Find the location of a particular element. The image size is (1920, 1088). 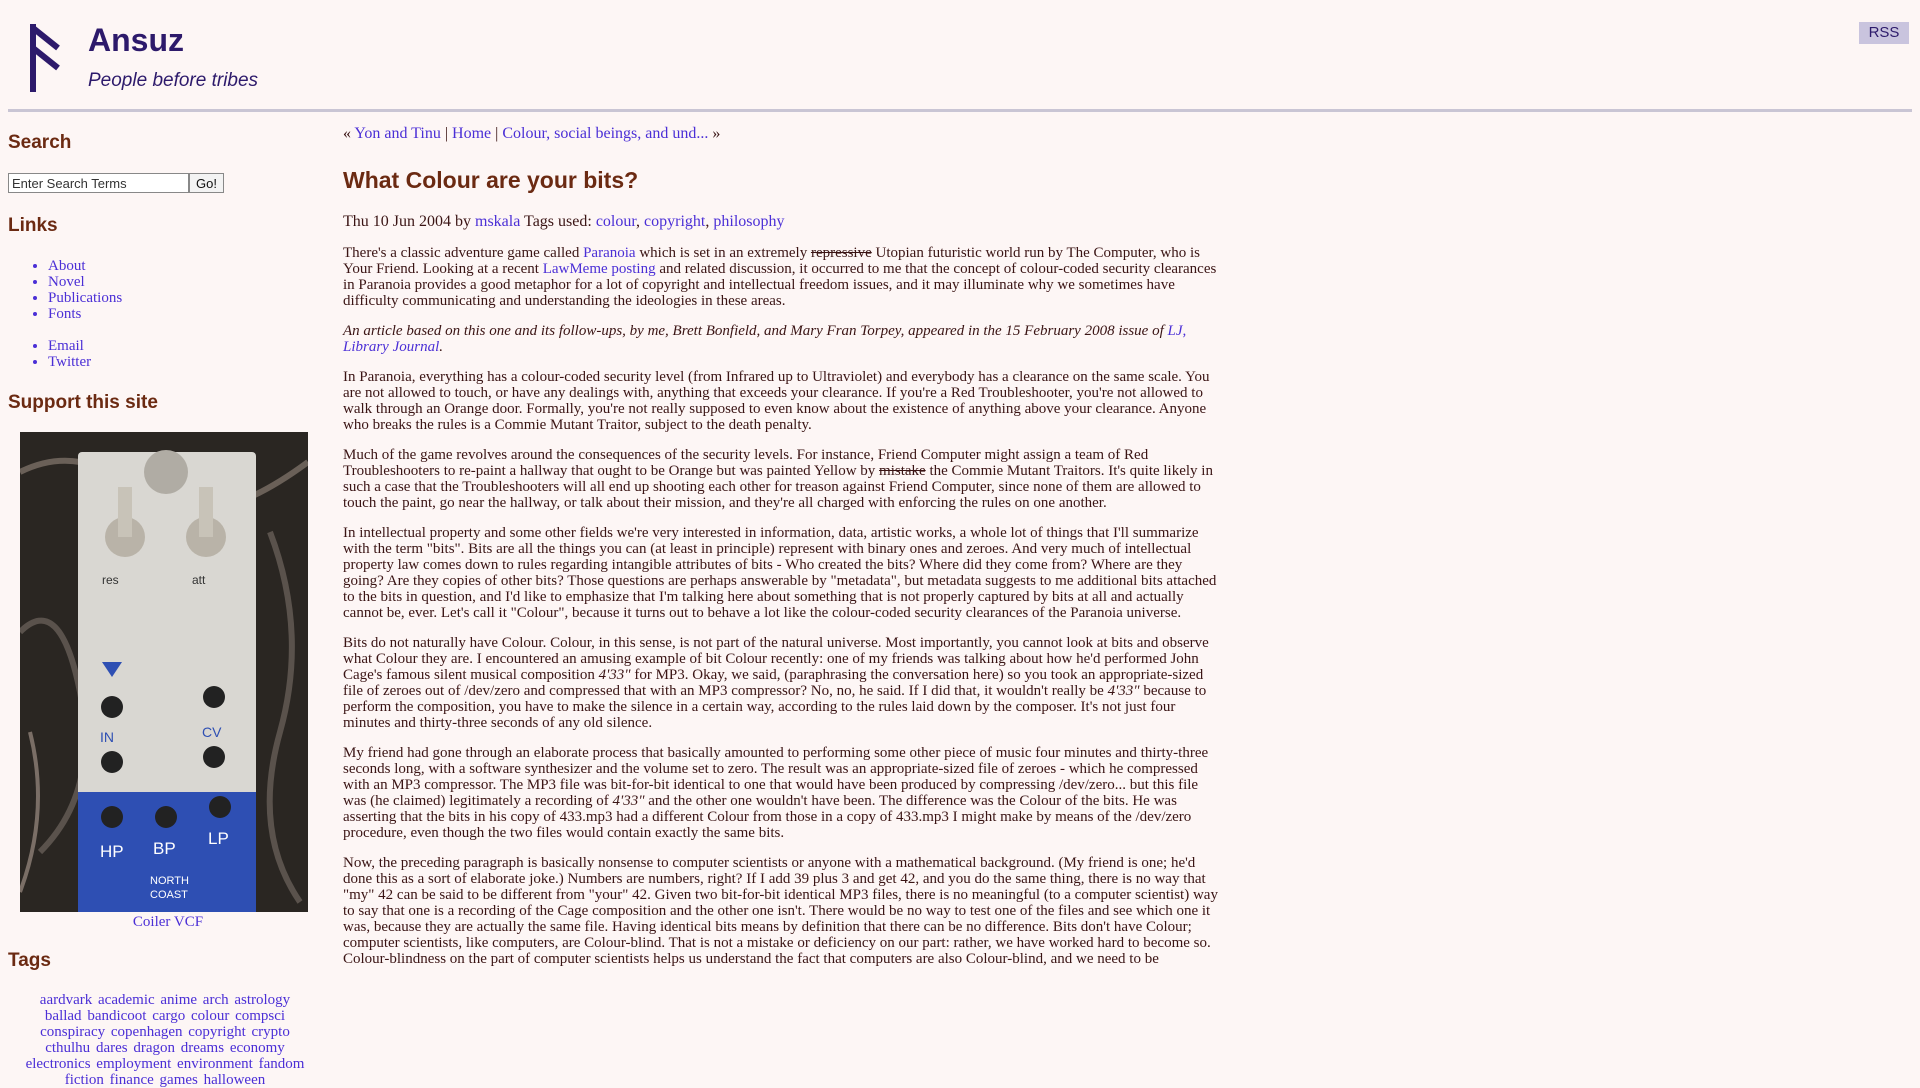

tag-link-philosophy: philosophy is located at coordinates (748, 221).